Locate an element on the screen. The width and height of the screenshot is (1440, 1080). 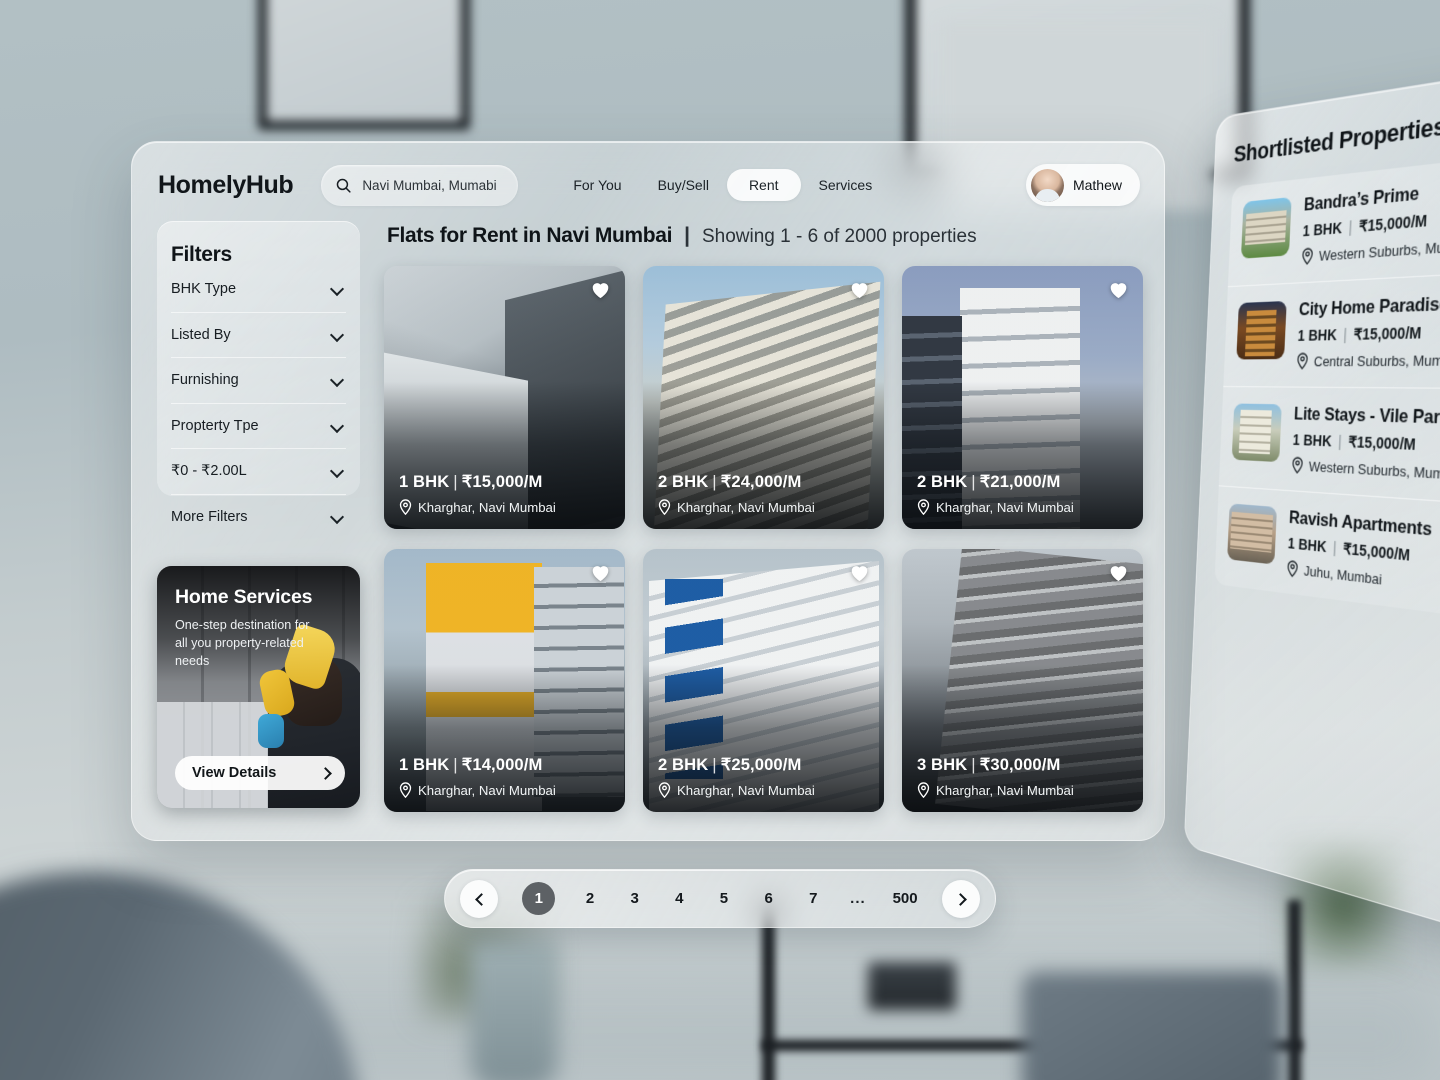
user-menu: Mathew is located at coordinates (1082, 185).